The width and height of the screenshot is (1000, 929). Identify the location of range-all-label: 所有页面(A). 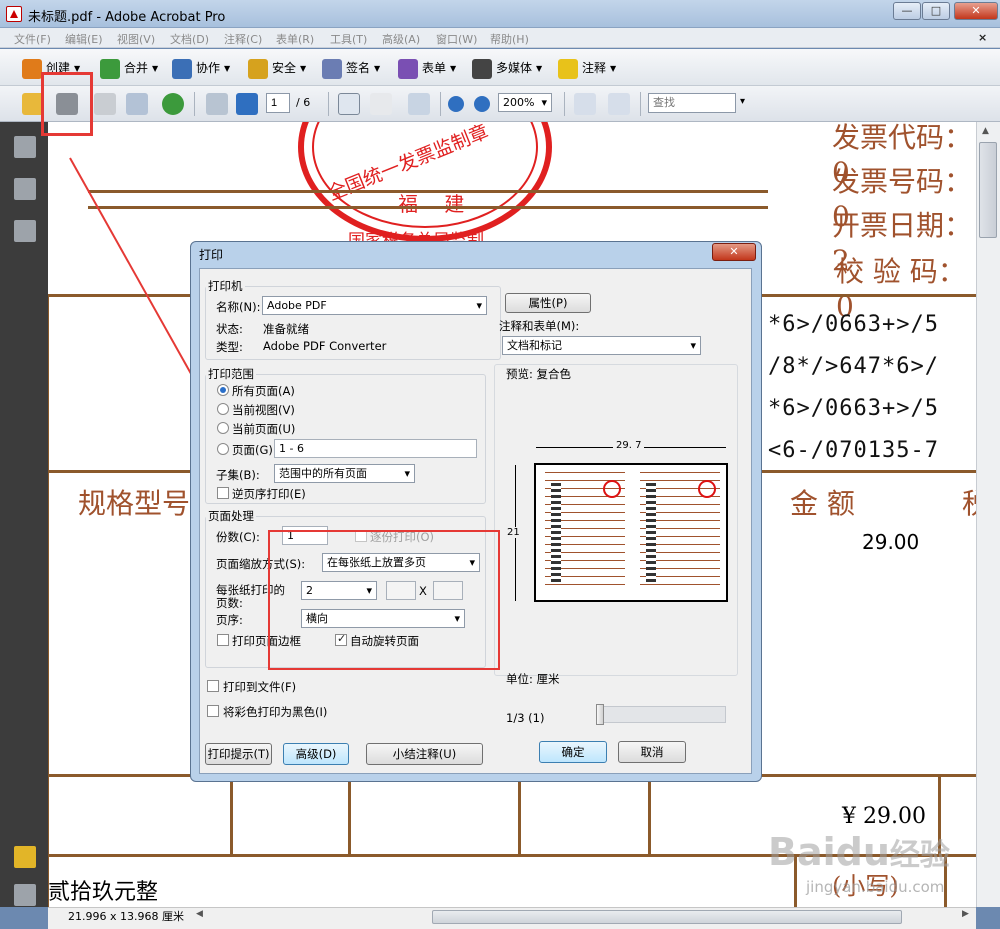
(263, 391).